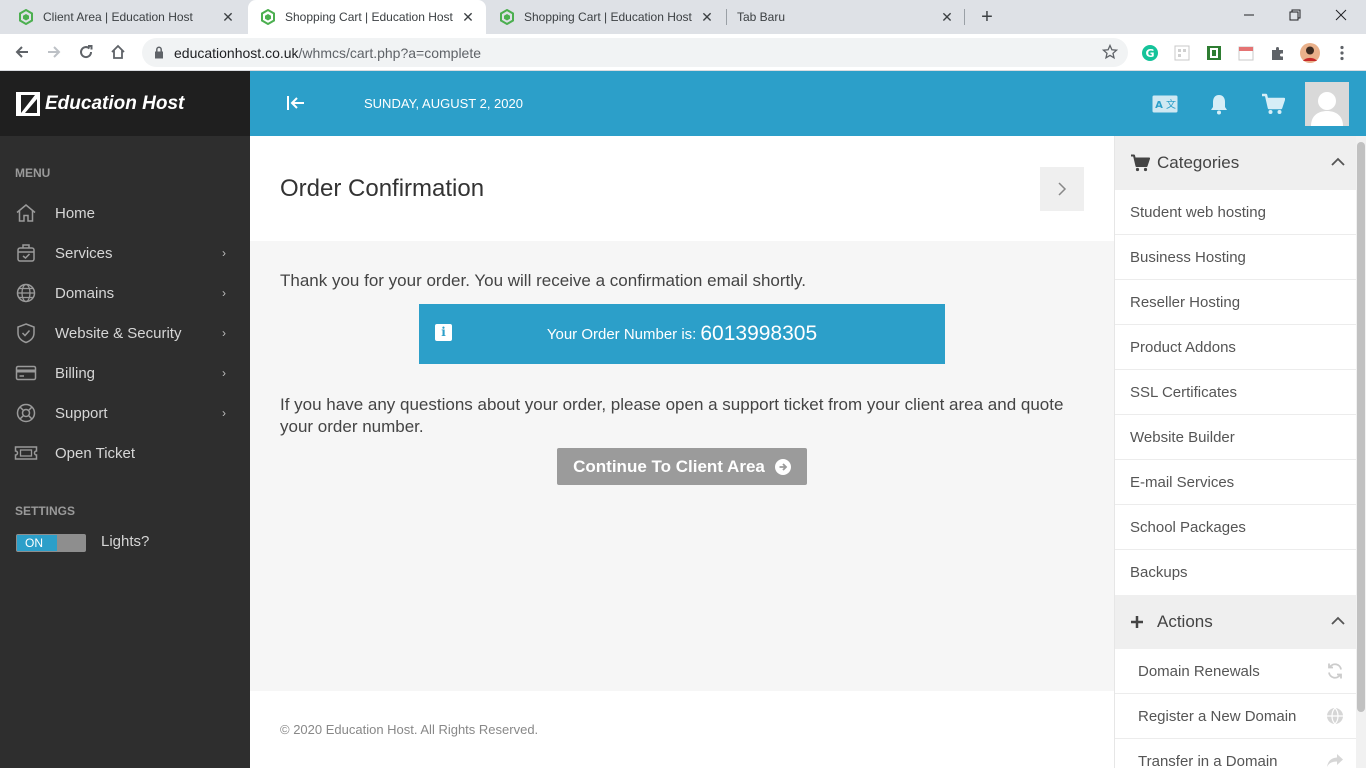 The height and width of the screenshot is (768, 1366). Describe the element at coordinates (1342, 53) in the screenshot. I see `browser-menu-dots-icon` at that location.